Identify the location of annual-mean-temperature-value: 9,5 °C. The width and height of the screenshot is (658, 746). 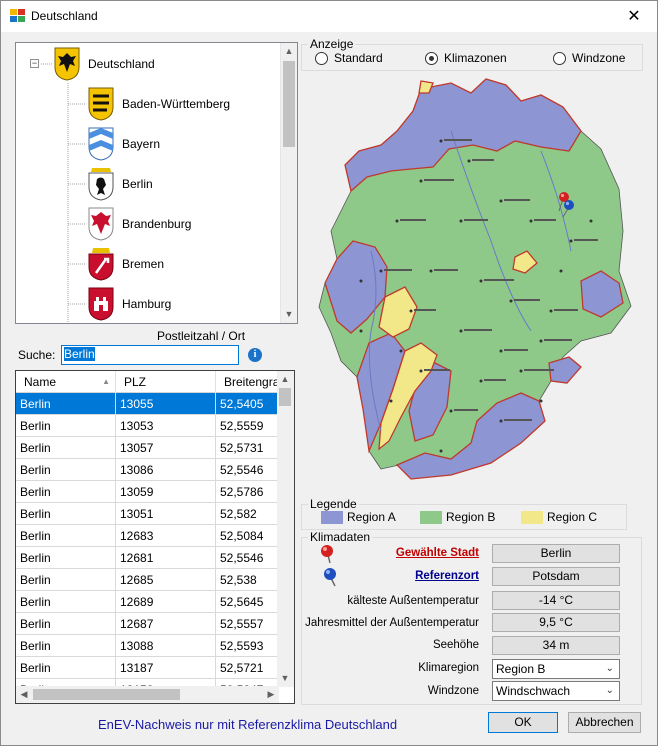
(556, 622).